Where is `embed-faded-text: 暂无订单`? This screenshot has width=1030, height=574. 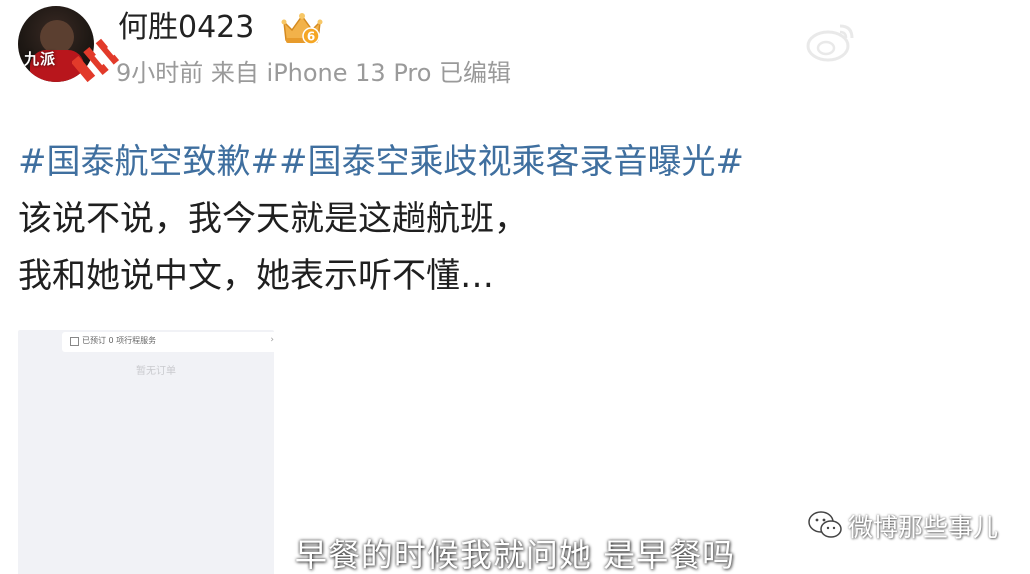
embed-faded-text: 暂无订单 is located at coordinates (156, 371).